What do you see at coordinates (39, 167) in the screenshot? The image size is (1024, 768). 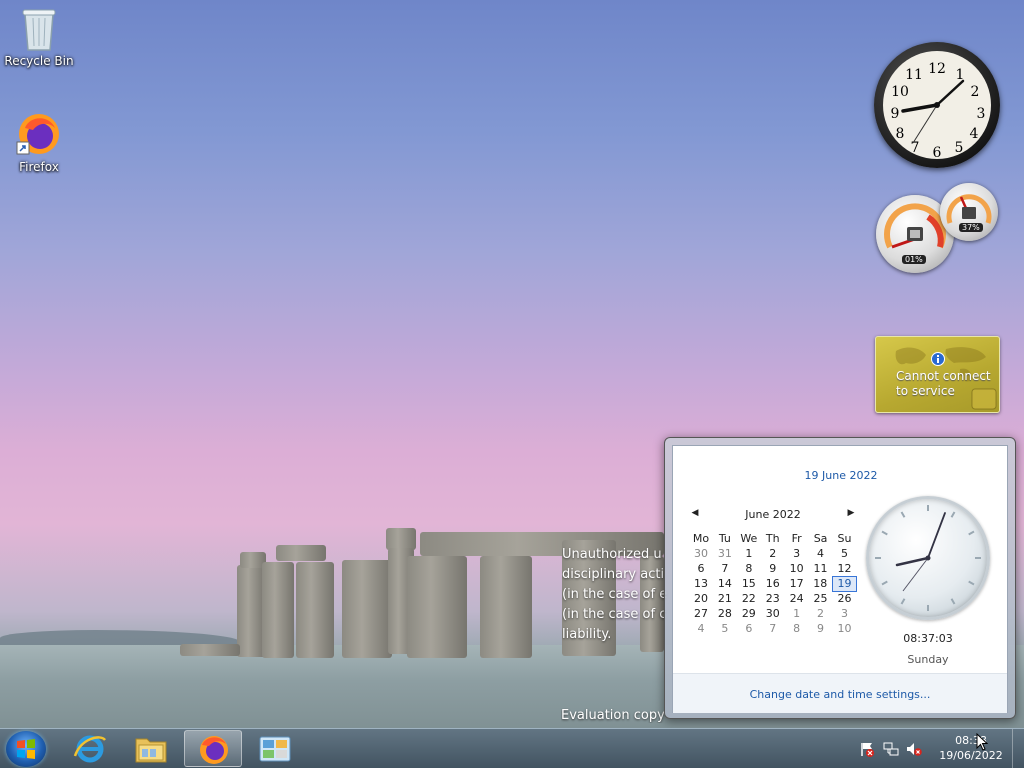 I see `desktop-icon-label: Firefox` at bounding box center [39, 167].